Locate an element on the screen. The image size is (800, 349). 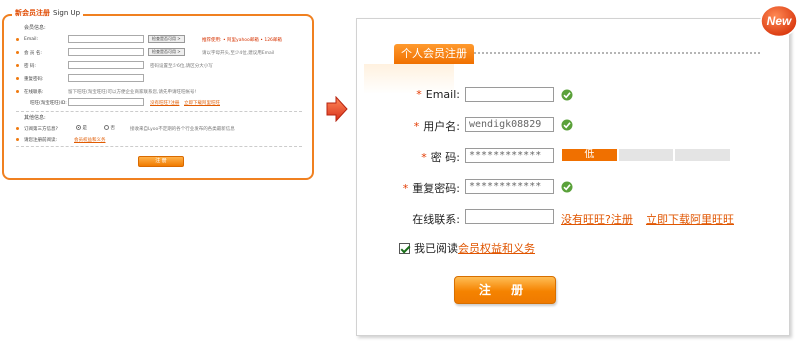
old-confirm-input is located at coordinates (106, 78).